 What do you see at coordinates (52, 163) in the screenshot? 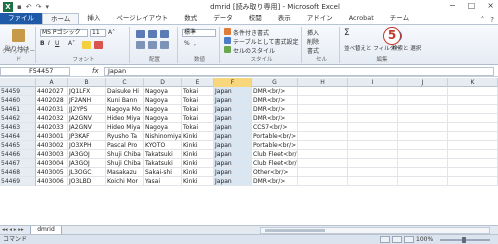
I see `cell-a: 4403004` at bounding box center [52, 163].